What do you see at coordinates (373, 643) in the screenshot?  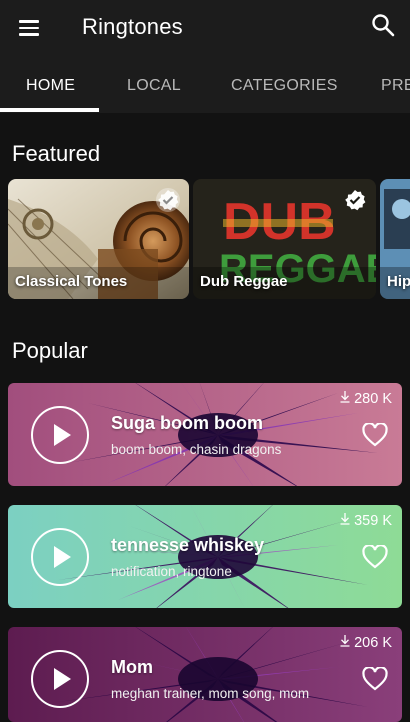 I see `download-count-value: 206 K` at bounding box center [373, 643].